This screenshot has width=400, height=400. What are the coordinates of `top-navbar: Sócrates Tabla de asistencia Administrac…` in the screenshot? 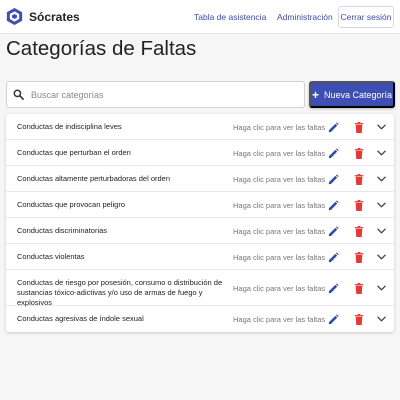 It's located at (200, 17).